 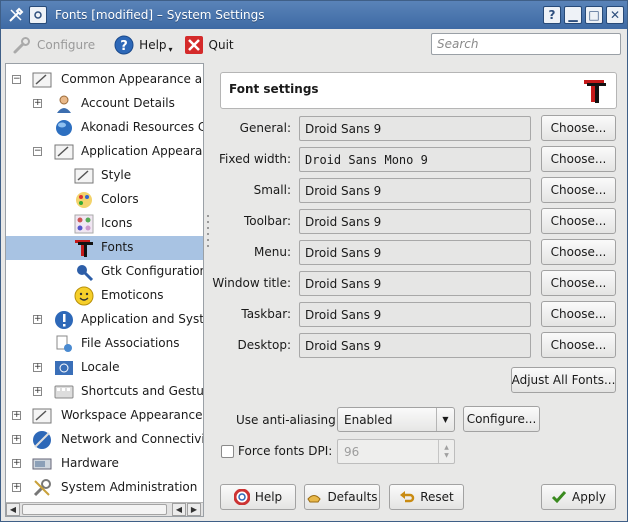 I want to click on tree-item-label: Colors, so click(x=120, y=199).